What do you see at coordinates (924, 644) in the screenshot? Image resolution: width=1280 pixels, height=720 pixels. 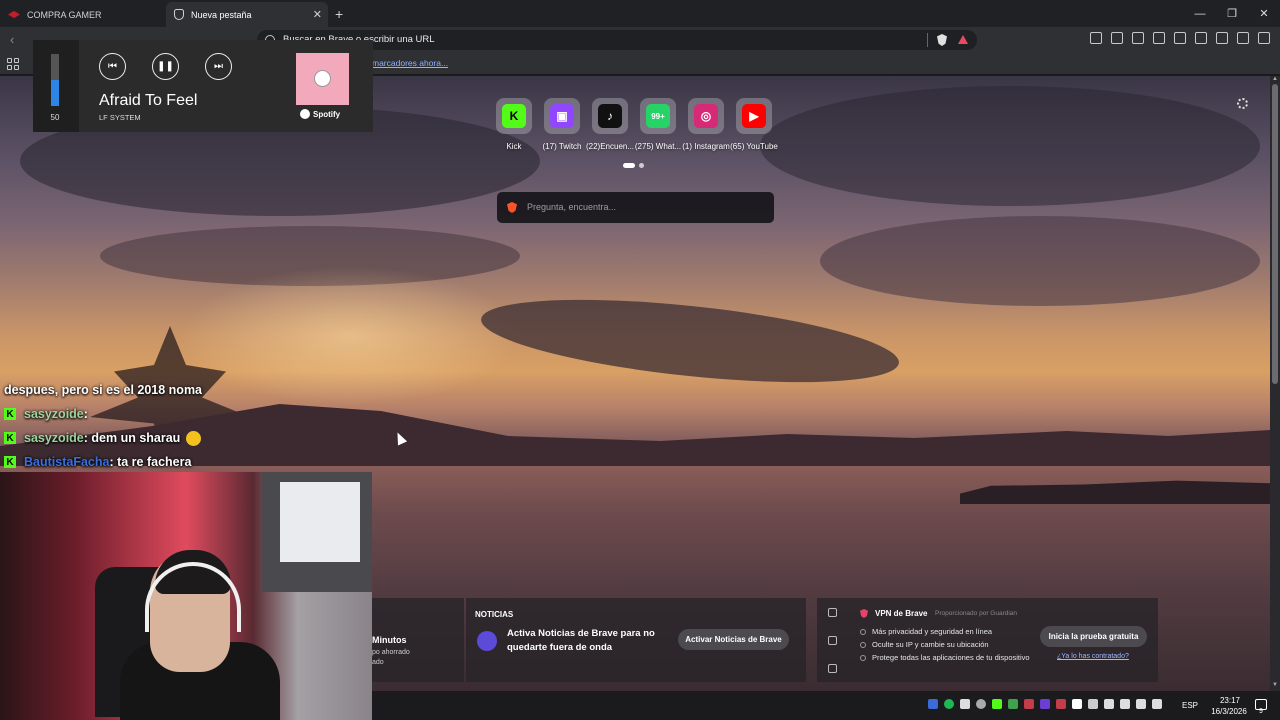 I see `vpn-feature: Oculte su IP y cambie su ubicación` at bounding box center [924, 644].